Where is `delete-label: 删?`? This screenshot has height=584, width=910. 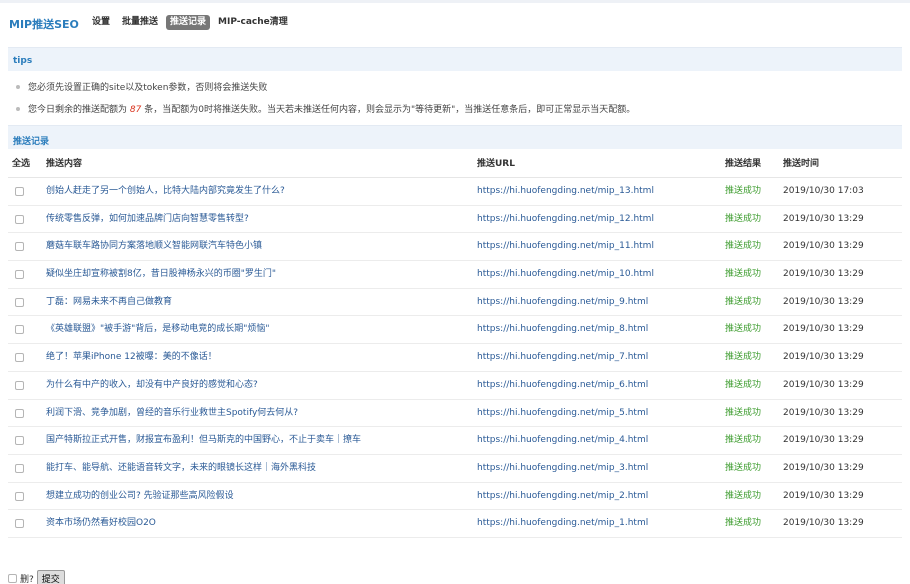
delete-label: 删? is located at coordinates (27, 579).